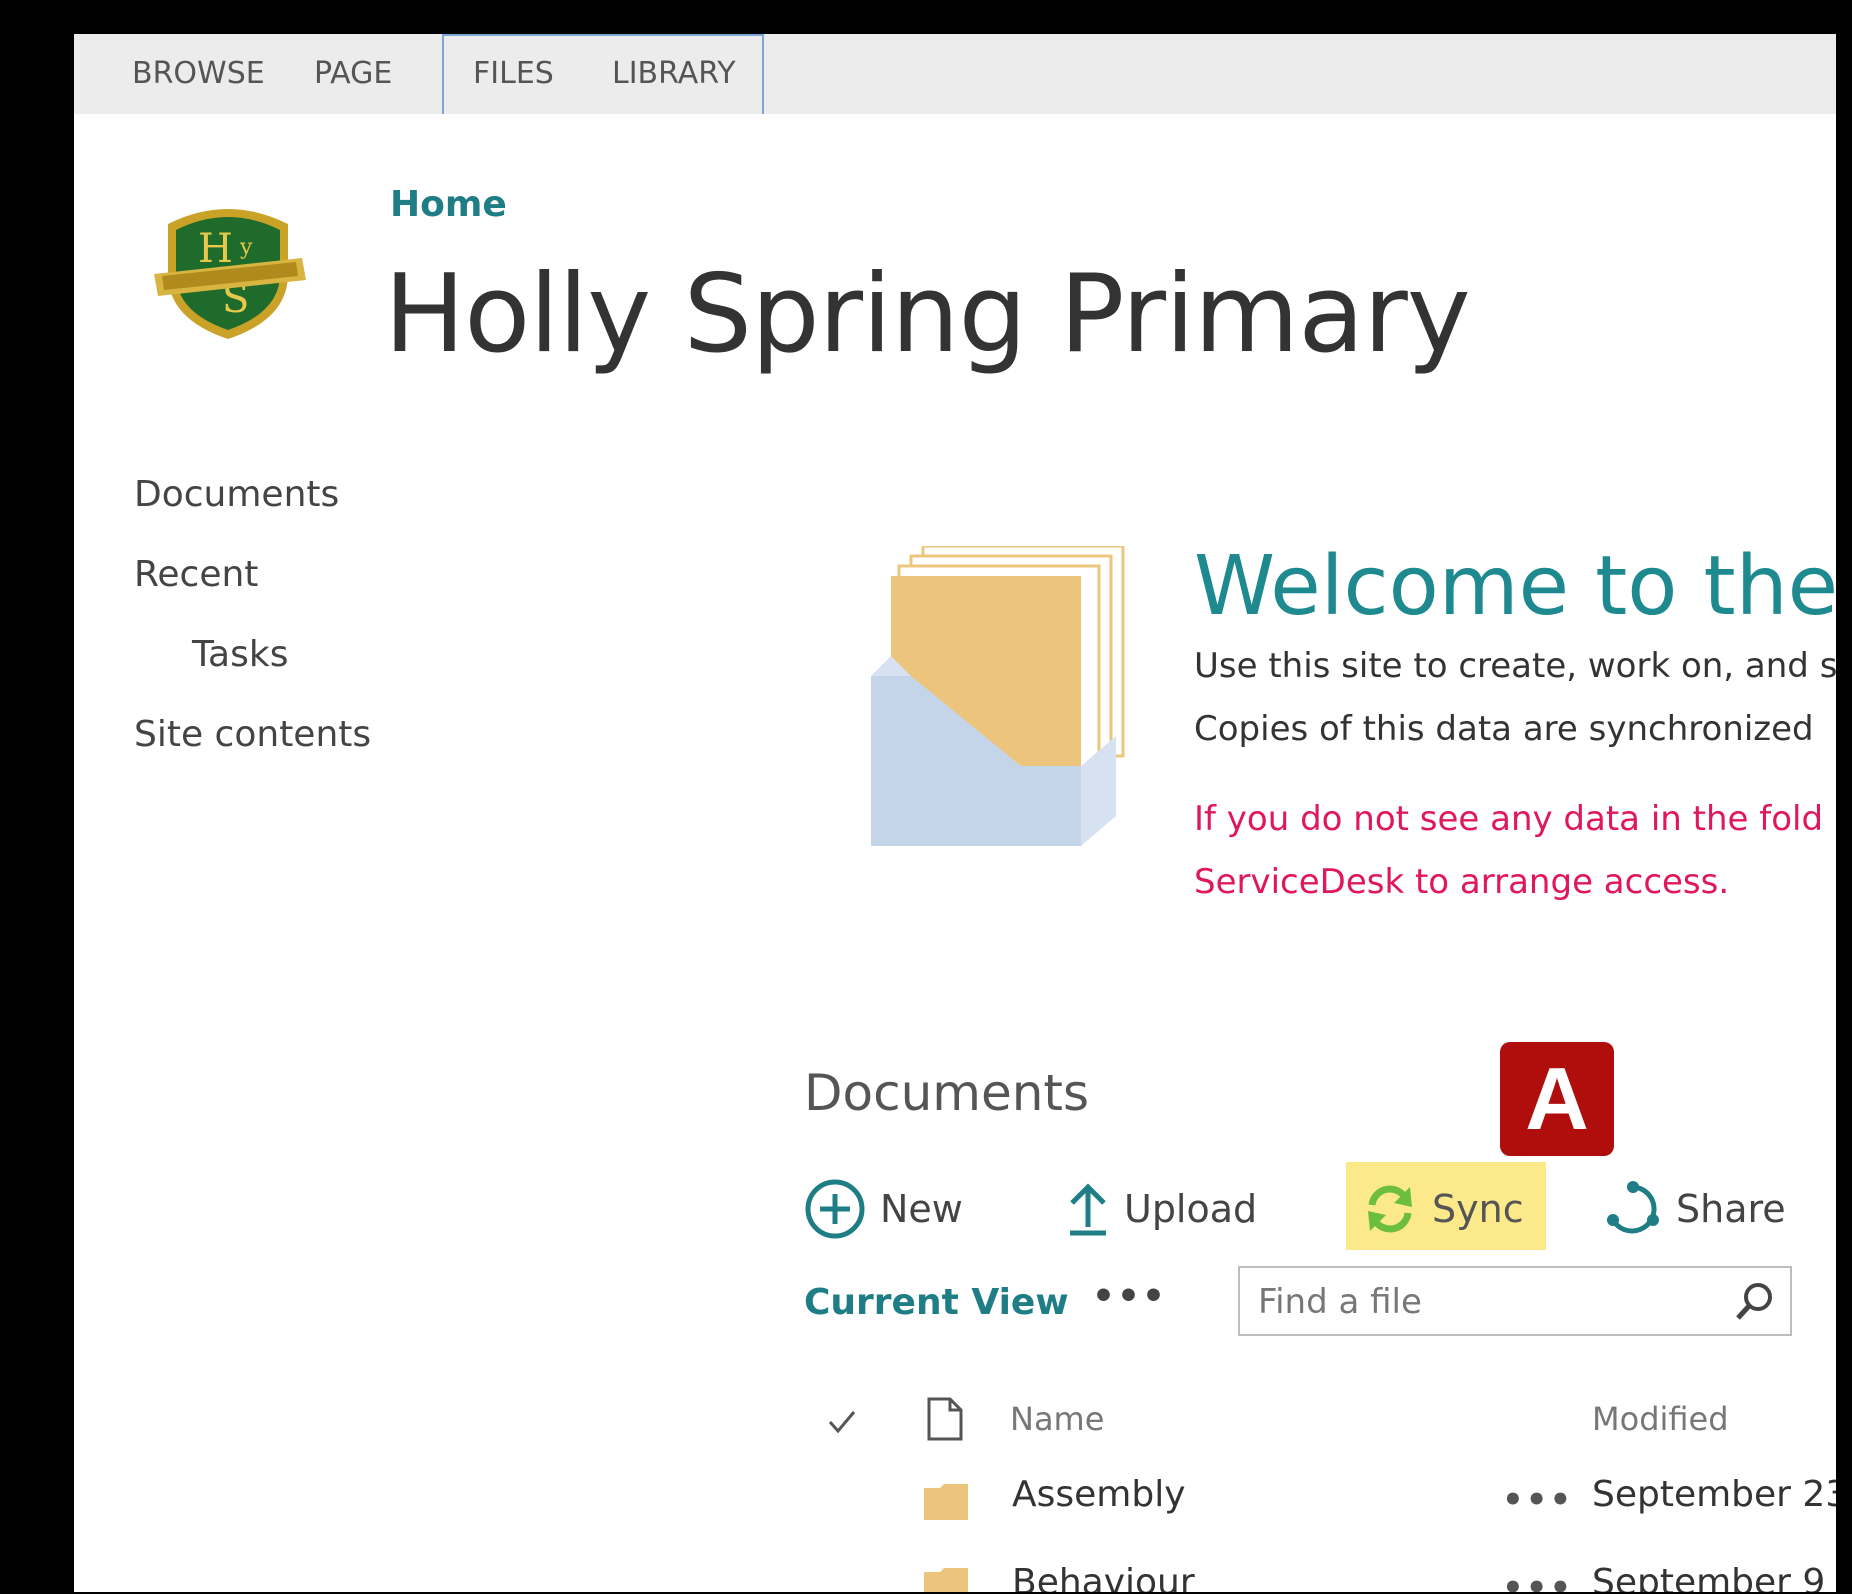  What do you see at coordinates (1709, 1577) in the screenshot?
I see `row-modified-behaviour: September 9` at bounding box center [1709, 1577].